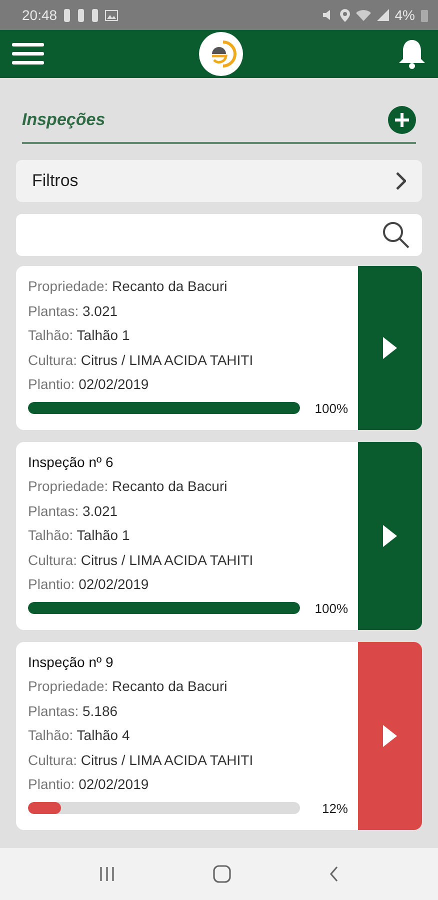  What do you see at coordinates (412, 54) in the screenshot?
I see `bell-icon` at bounding box center [412, 54].